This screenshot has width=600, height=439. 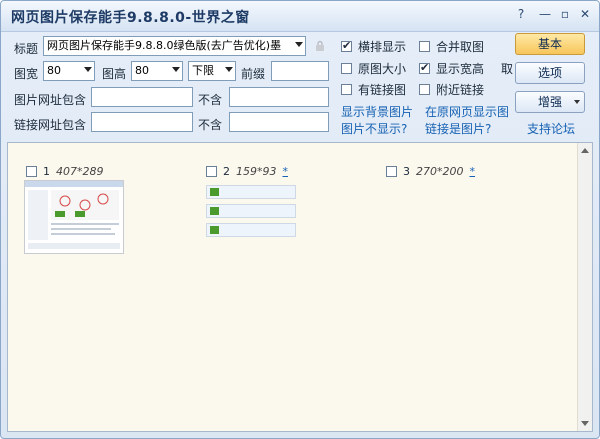 What do you see at coordinates (565, 14) in the screenshot?
I see `restore-button: ▫` at bounding box center [565, 14].